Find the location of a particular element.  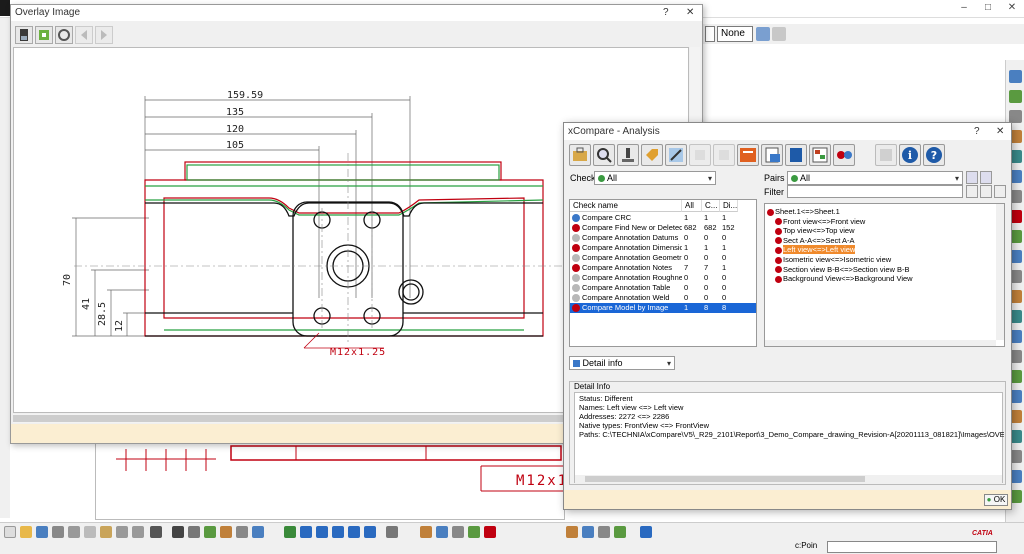

book-button is located at coordinates (796, 155).